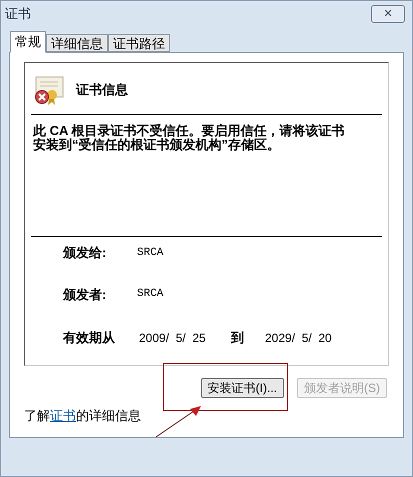  Describe the element at coordinates (89, 338) in the screenshot. I see `validity-label: 有效期从` at that location.